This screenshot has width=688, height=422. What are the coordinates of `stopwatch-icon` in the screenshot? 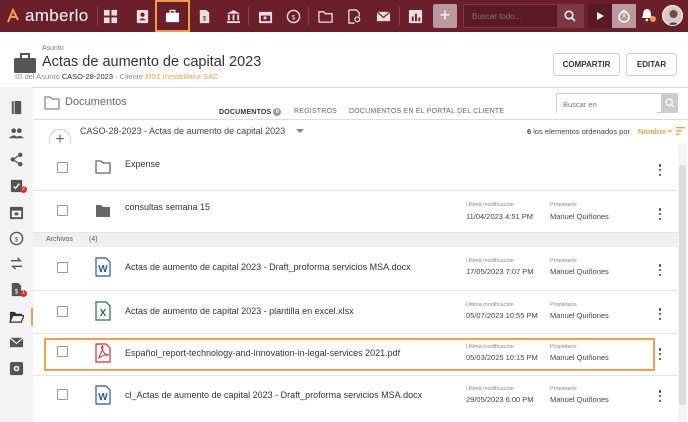 It's located at (624, 16).